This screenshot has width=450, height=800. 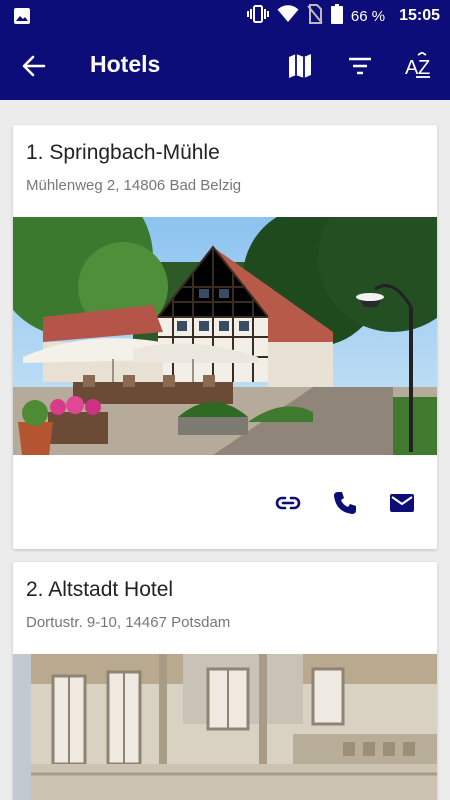 I want to click on hotel-address: Mühlenweg 2, 14806 Bad Belzig, so click(x=134, y=185).